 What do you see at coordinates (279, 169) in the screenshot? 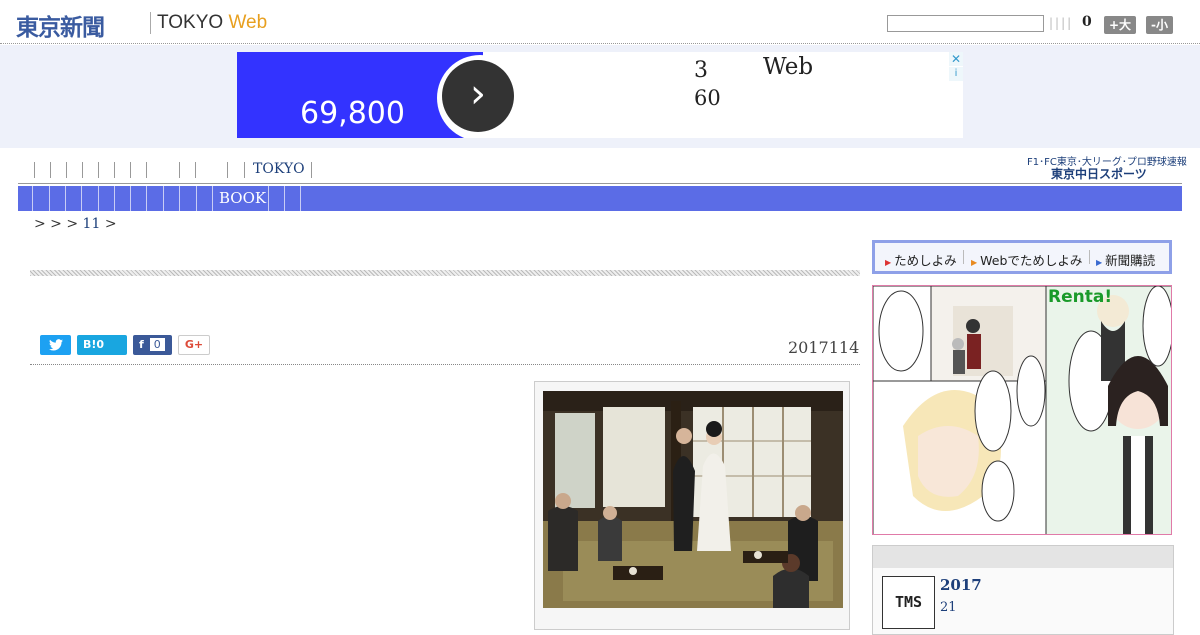
I see `nav-item-tokyo: TOKYO` at bounding box center [279, 169].